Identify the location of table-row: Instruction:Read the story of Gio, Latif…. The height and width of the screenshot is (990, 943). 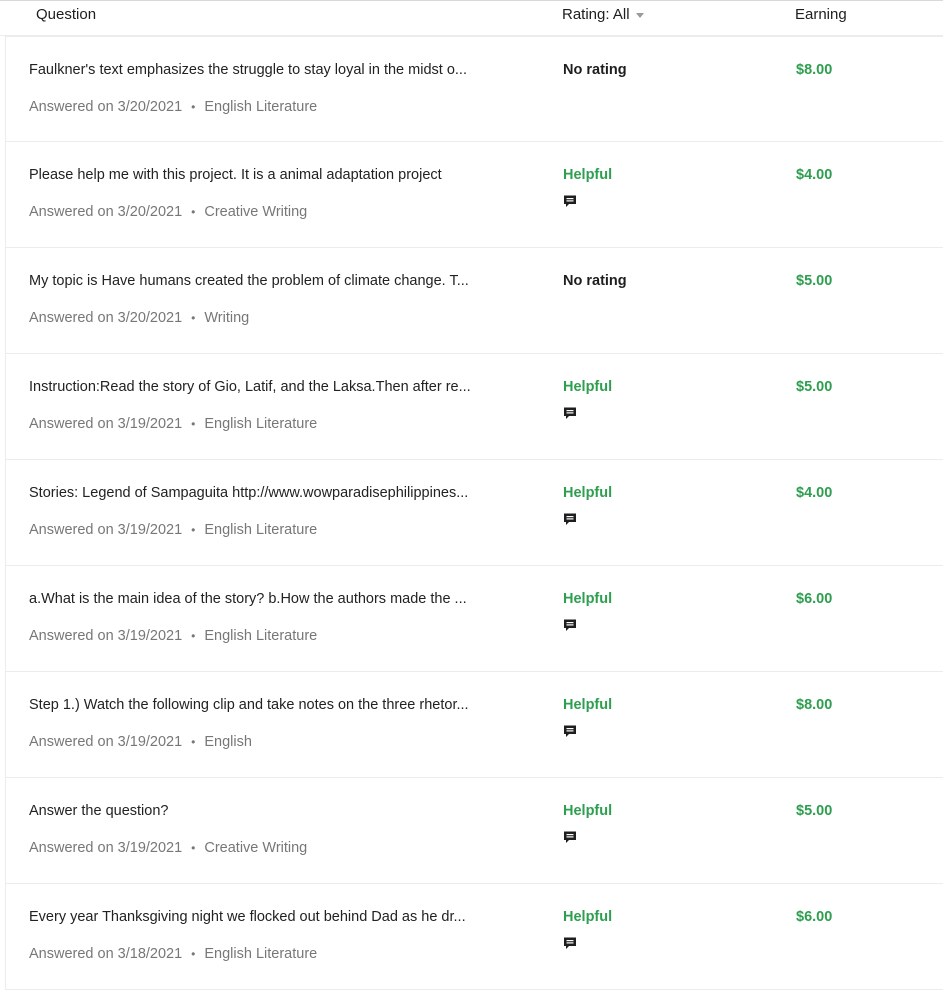
(474, 407).